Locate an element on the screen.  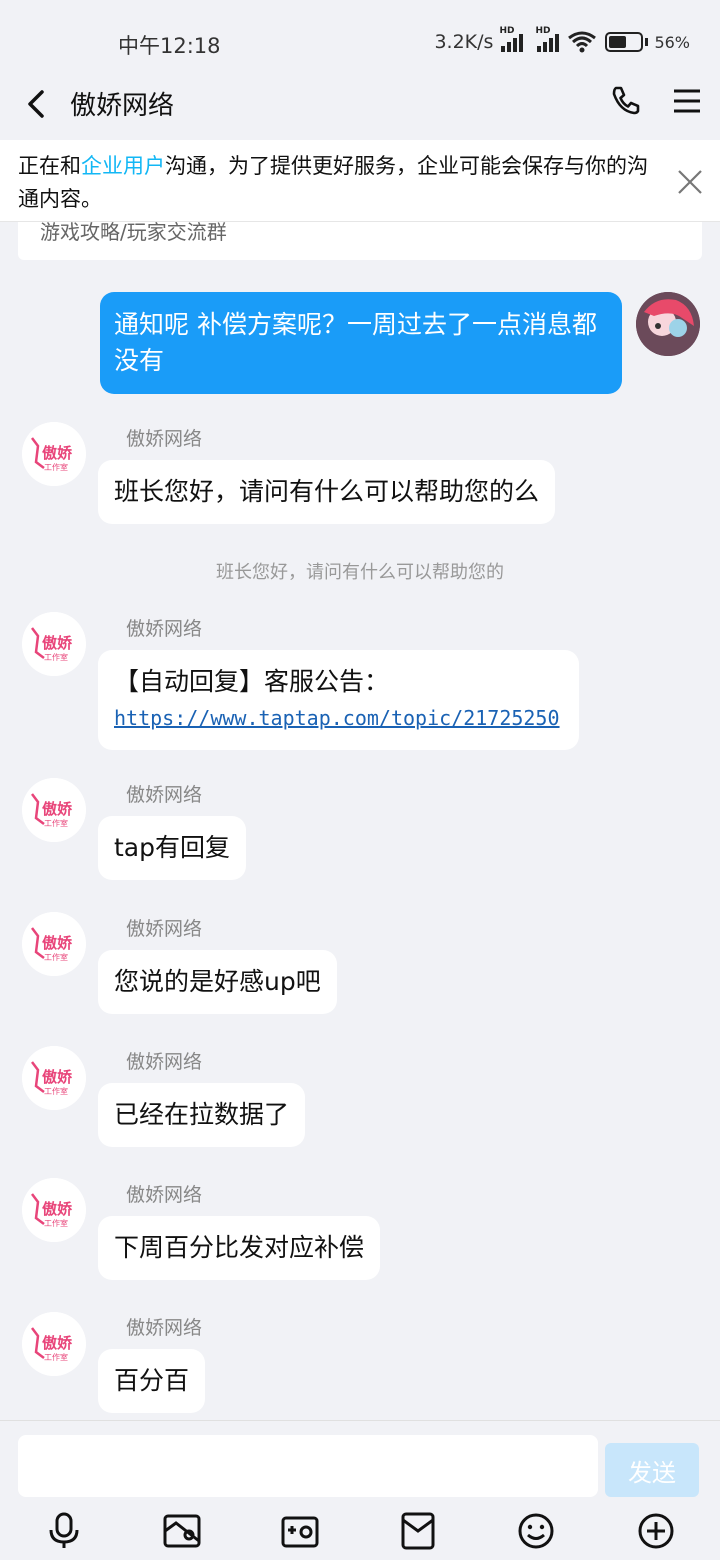
my-avatar is located at coordinates (668, 324).